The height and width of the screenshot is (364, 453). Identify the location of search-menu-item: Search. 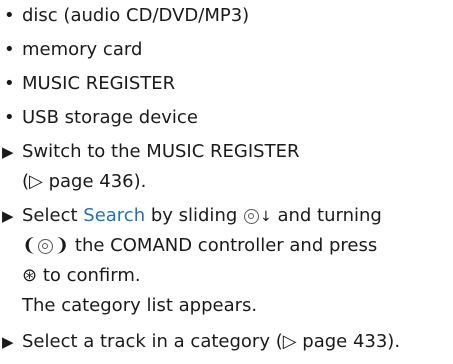
(114, 215).